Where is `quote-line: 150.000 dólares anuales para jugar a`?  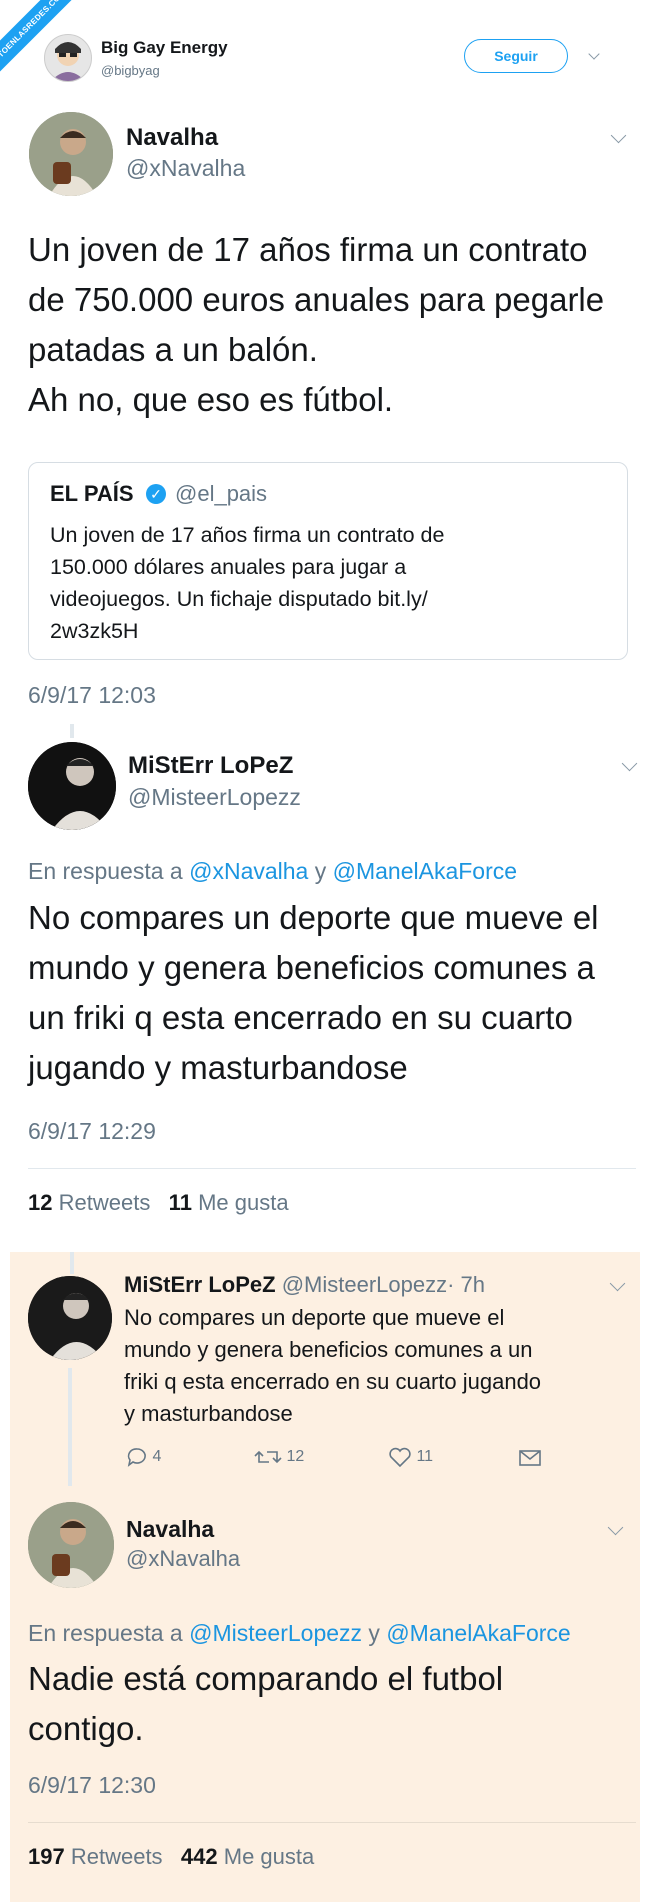 quote-line: 150.000 dólares anuales para jugar a is located at coordinates (228, 567).